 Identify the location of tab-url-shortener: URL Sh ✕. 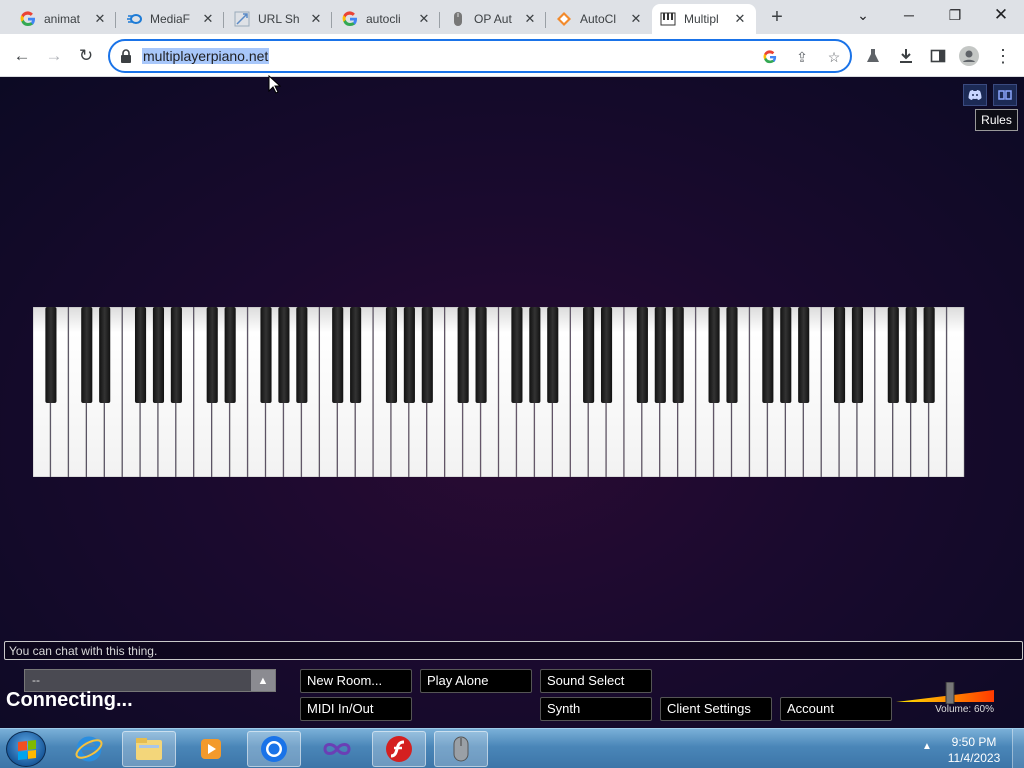
(279, 19).